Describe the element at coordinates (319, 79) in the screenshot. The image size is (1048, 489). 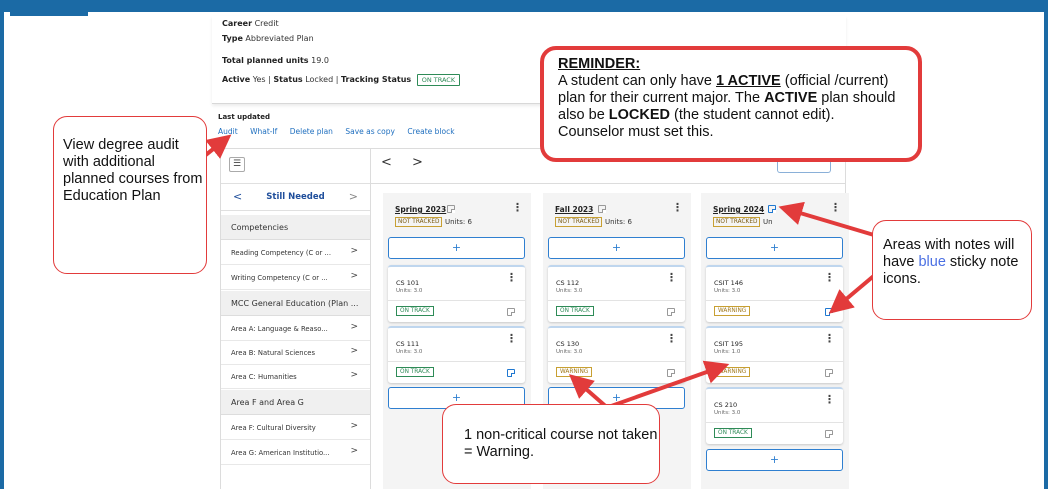
I see `status-value: Locked` at that location.